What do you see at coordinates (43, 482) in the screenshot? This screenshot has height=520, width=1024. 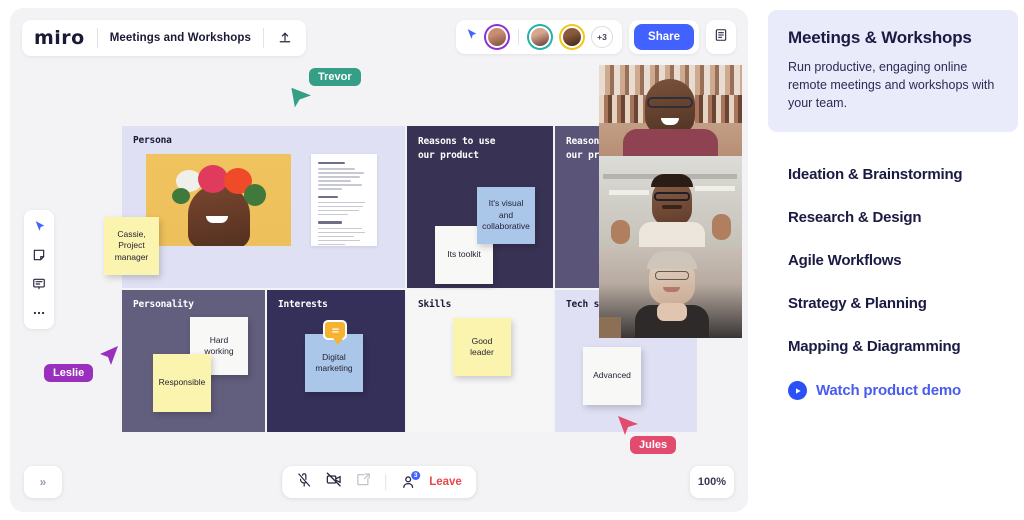 I see `expand-panel-button: »` at bounding box center [43, 482].